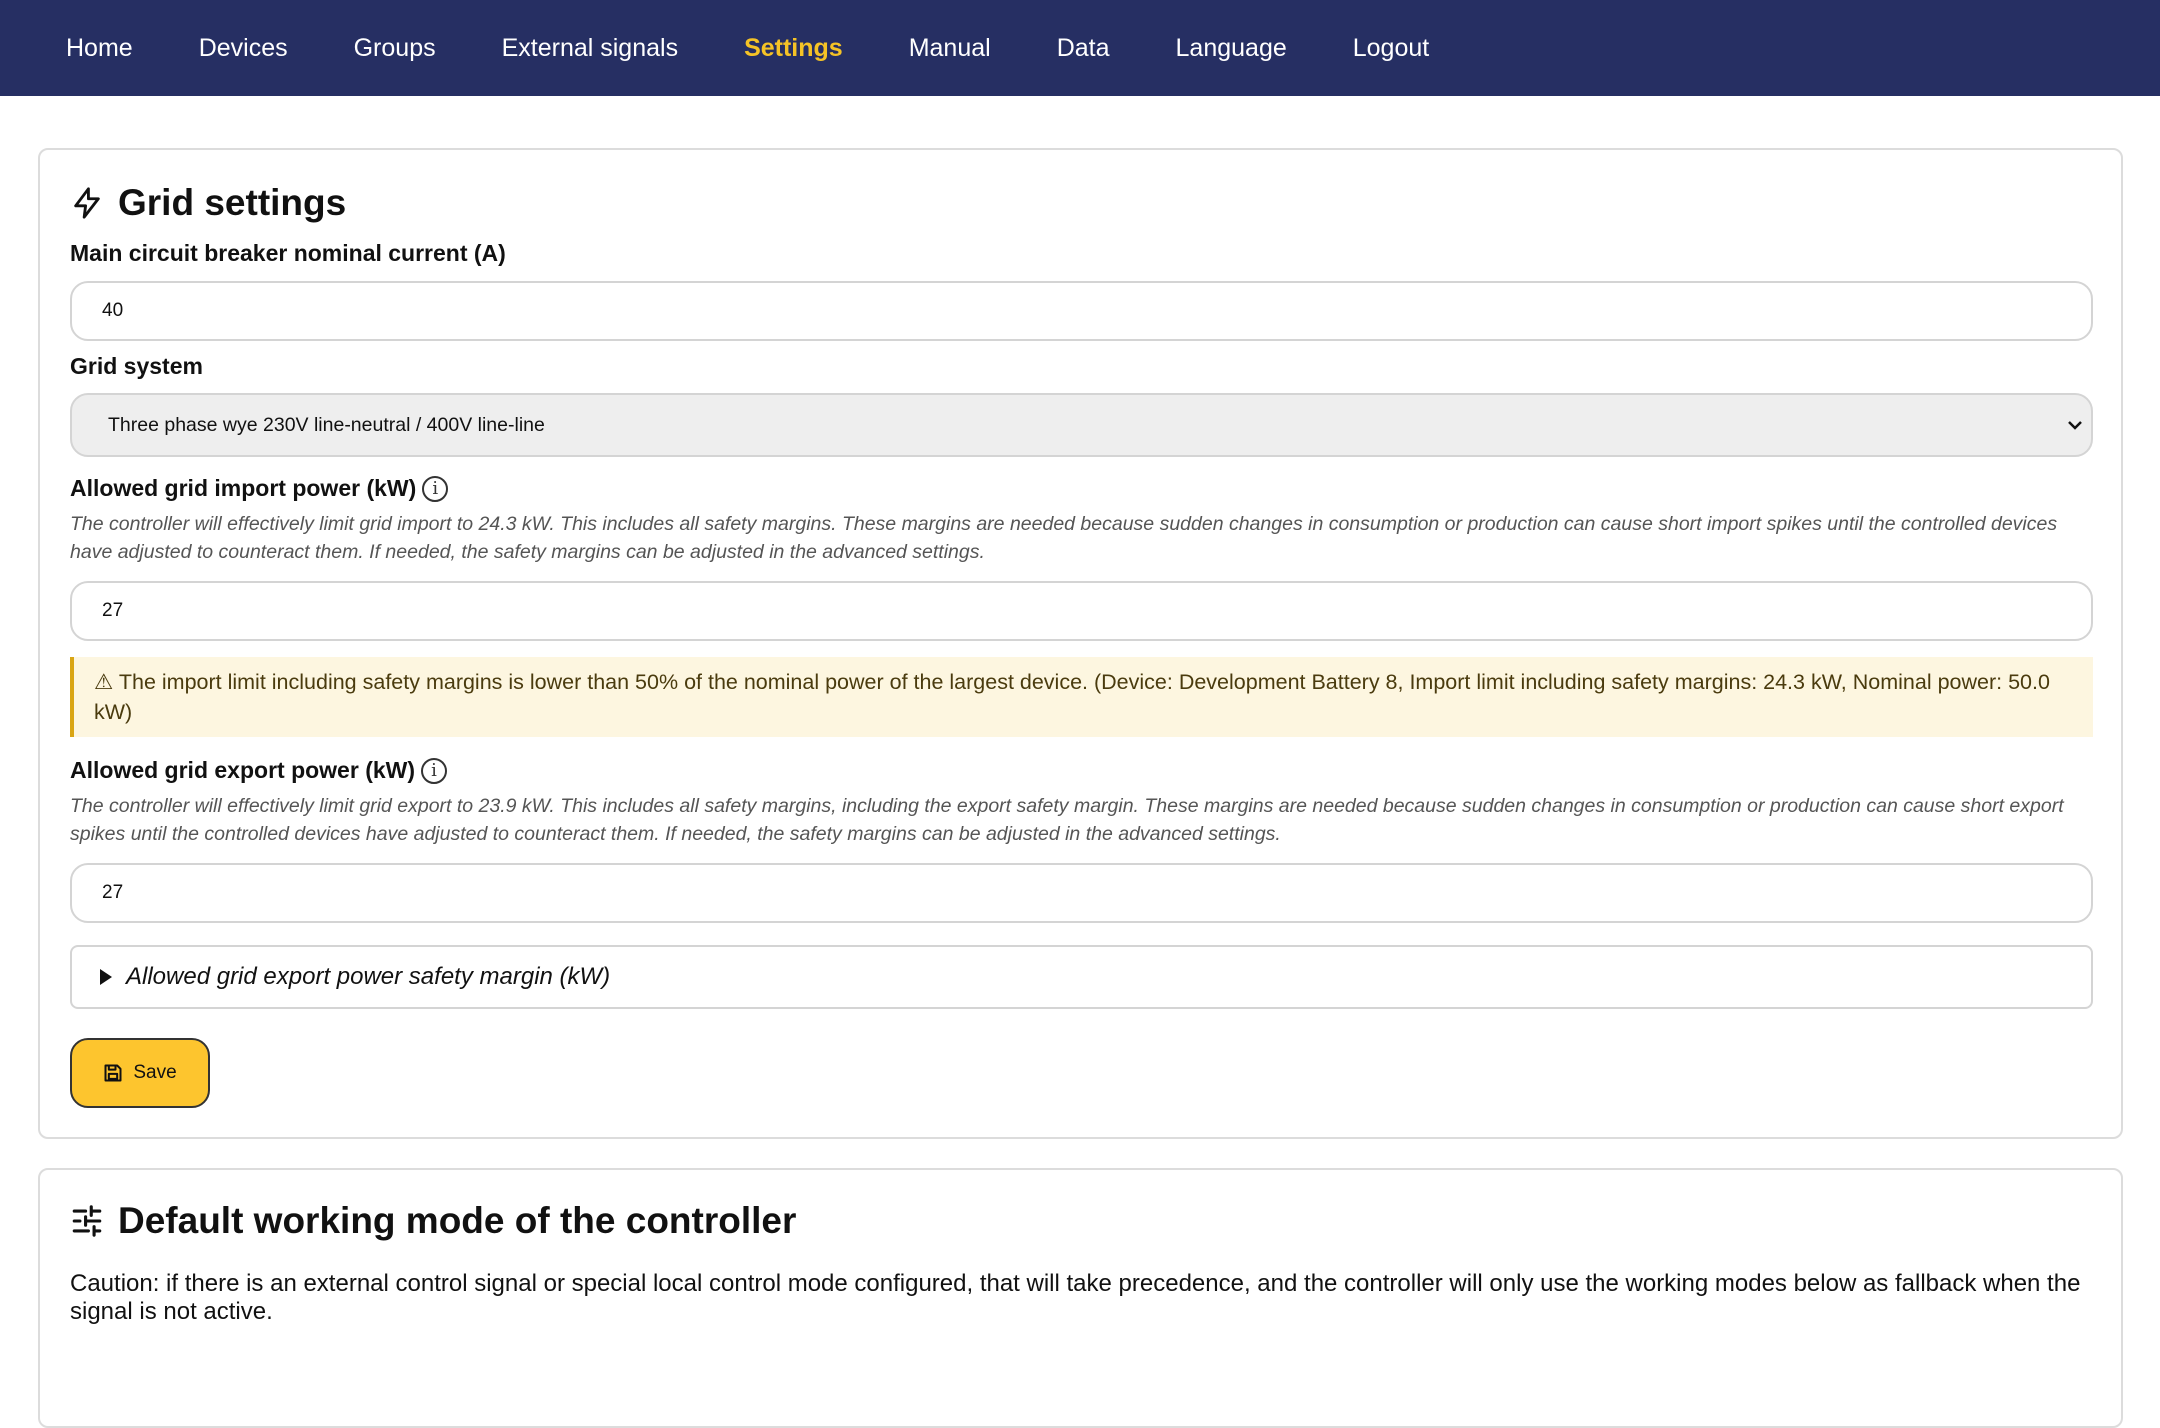 Image resolution: width=2160 pixels, height=1428 pixels. What do you see at coordinates (155, 1072) in the screenshot?
I see `save-button-label: Save` at bounding box center [155, 1072].